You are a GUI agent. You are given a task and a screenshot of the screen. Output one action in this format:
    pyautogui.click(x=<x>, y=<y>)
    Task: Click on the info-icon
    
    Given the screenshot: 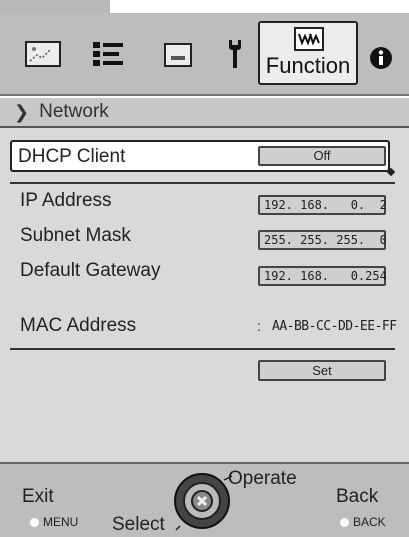 What is the action you would take?
    pyautogui.click(x=381, y=58)
    